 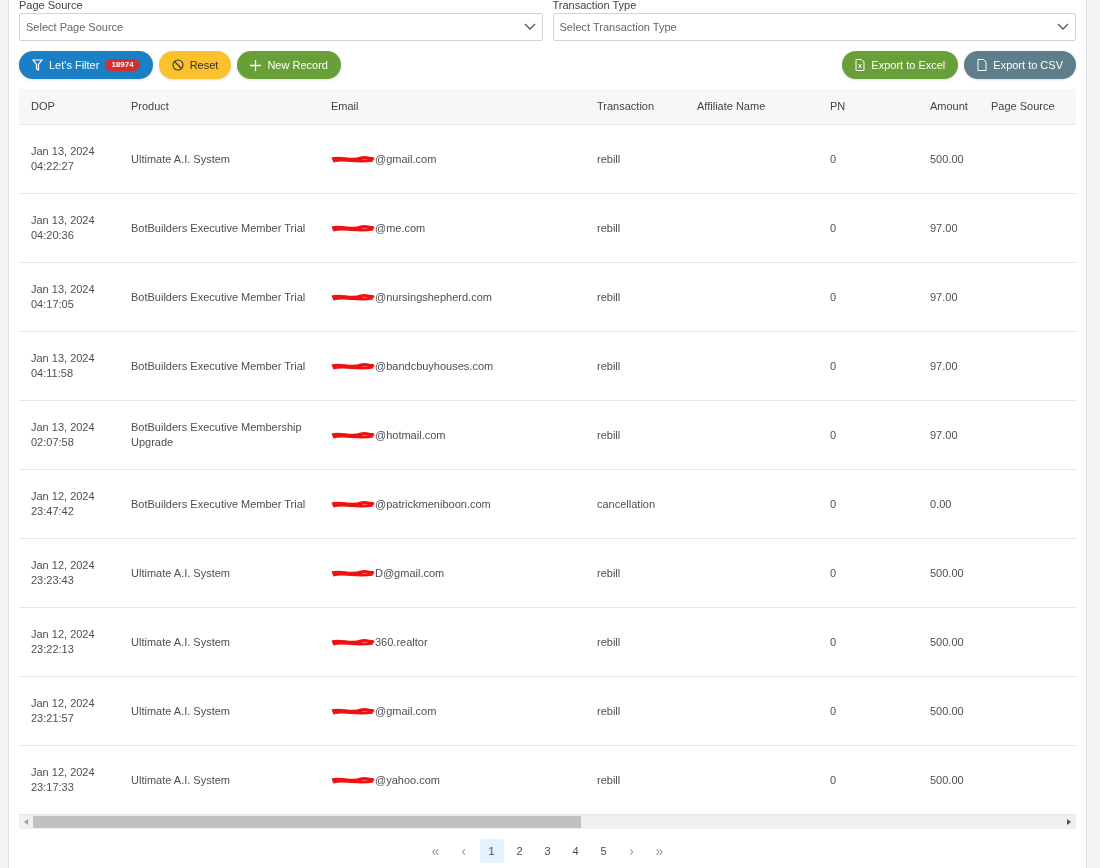 What do you see at coordinates (595, 5) in the screenshot?
I see `filter-label: Transaction Type` at bounding box center [595, 5].